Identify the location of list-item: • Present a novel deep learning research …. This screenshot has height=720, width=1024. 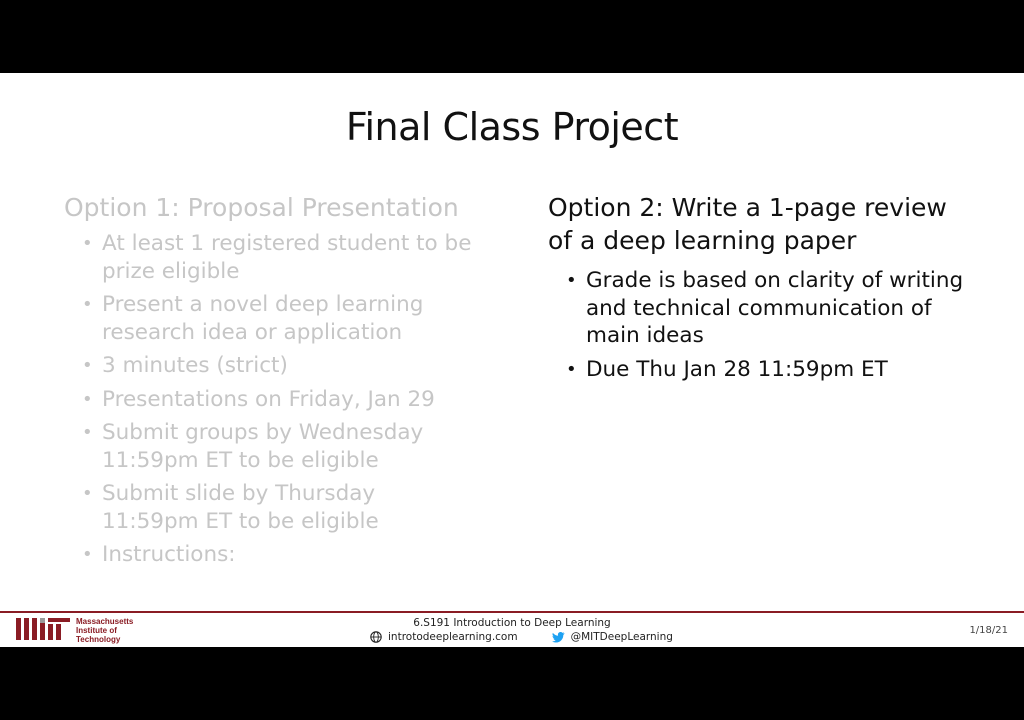
(253, 318).